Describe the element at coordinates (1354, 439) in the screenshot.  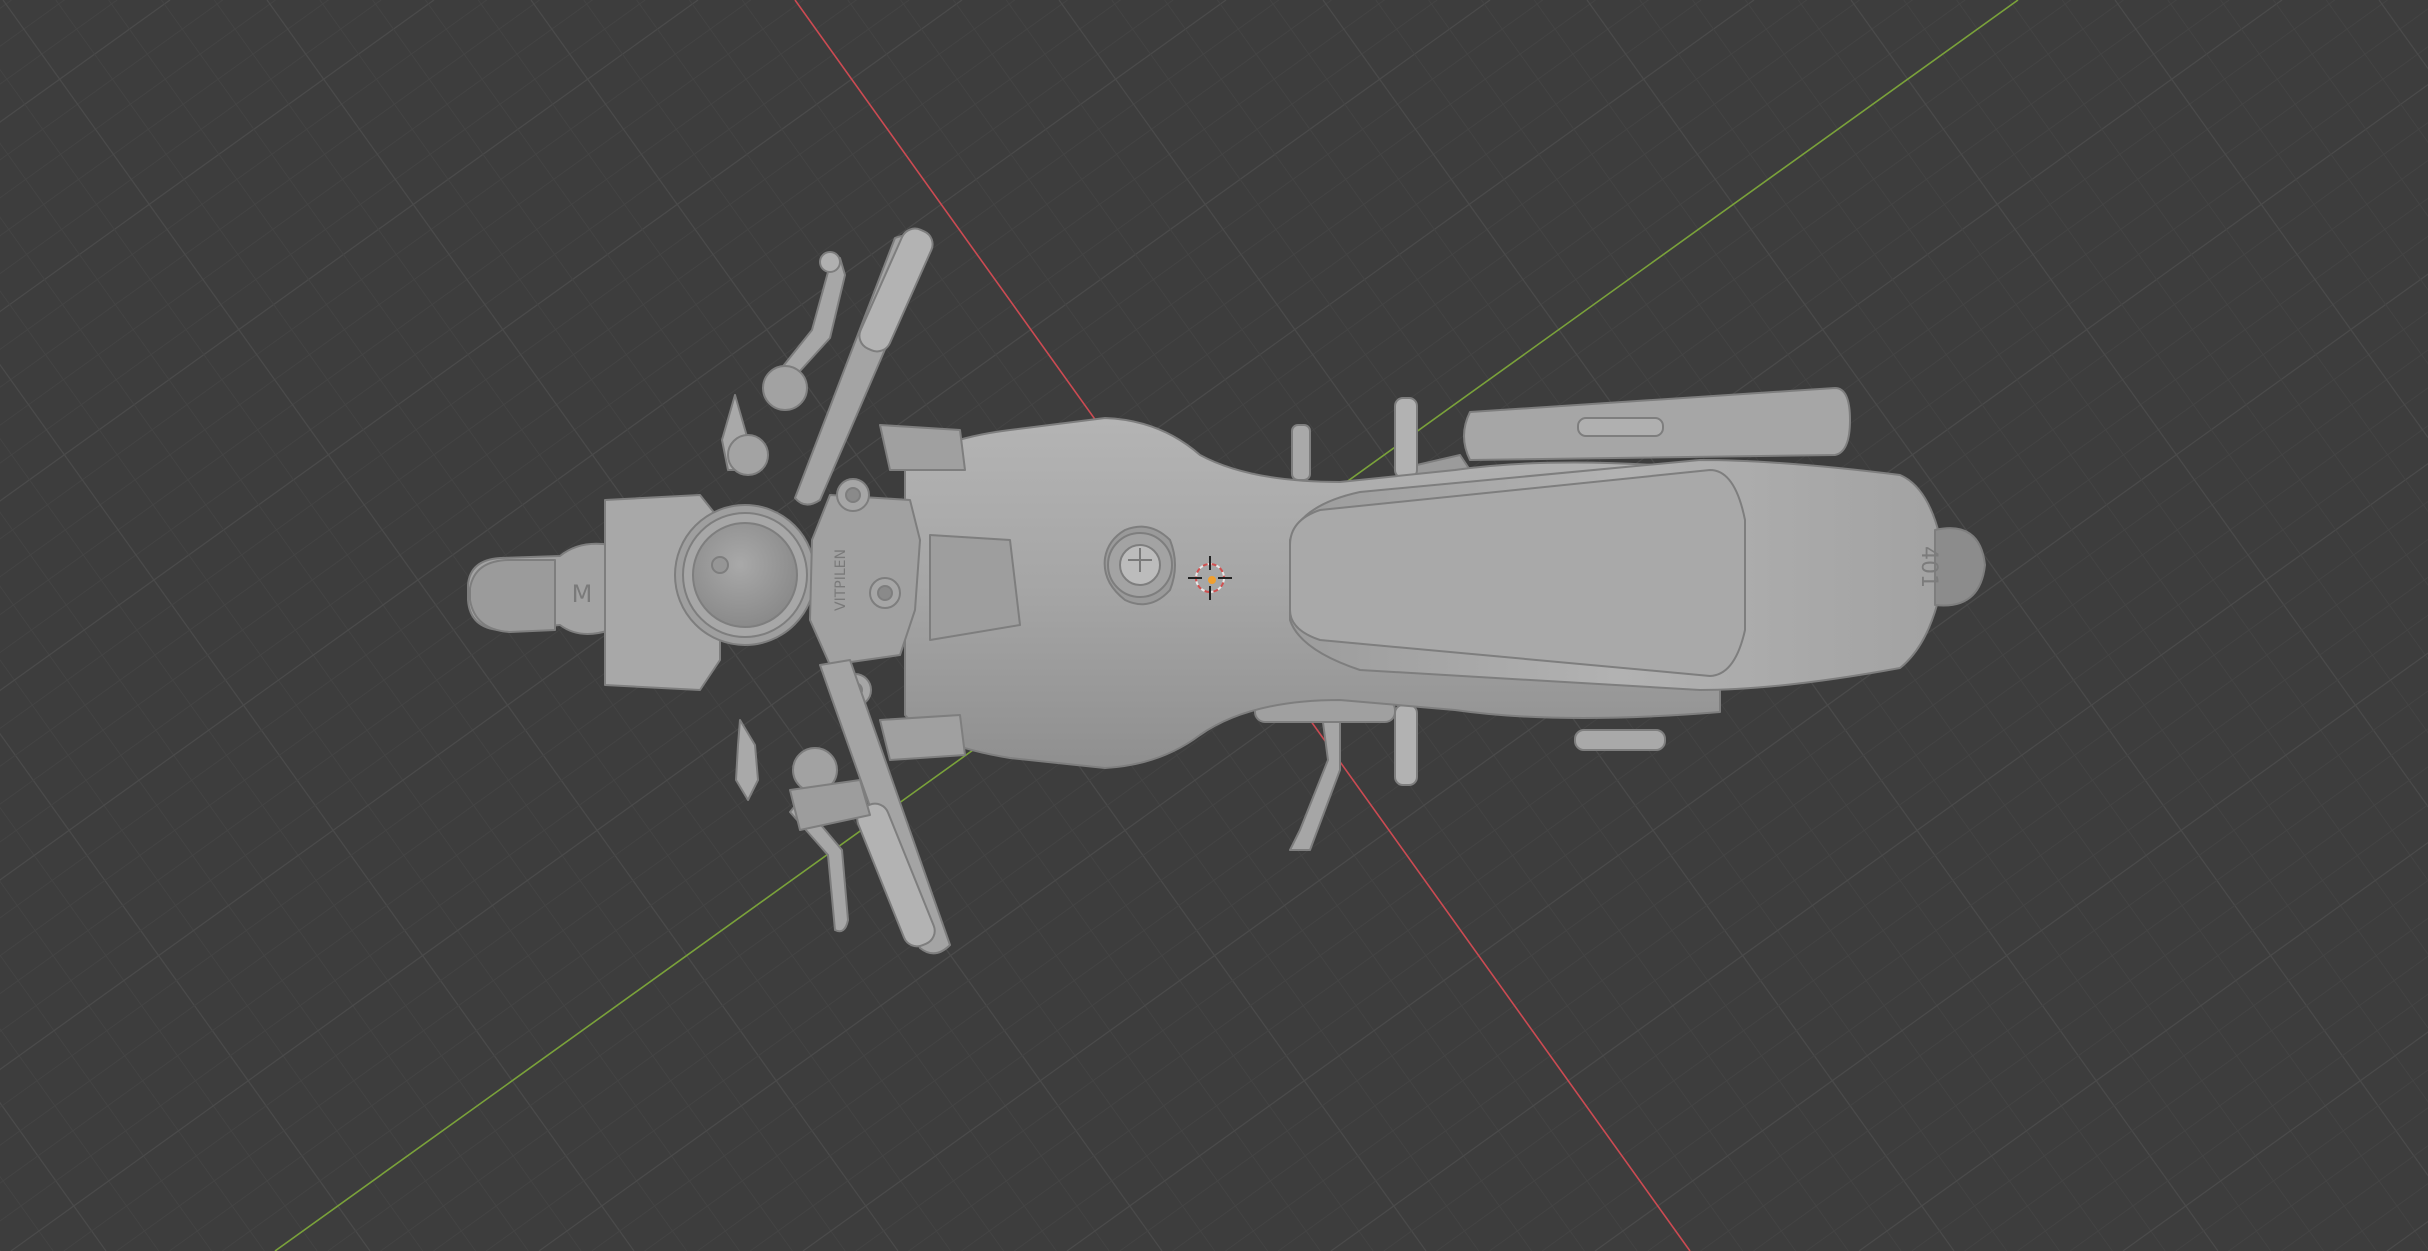
I see `rear-footpeg-left` at that location.